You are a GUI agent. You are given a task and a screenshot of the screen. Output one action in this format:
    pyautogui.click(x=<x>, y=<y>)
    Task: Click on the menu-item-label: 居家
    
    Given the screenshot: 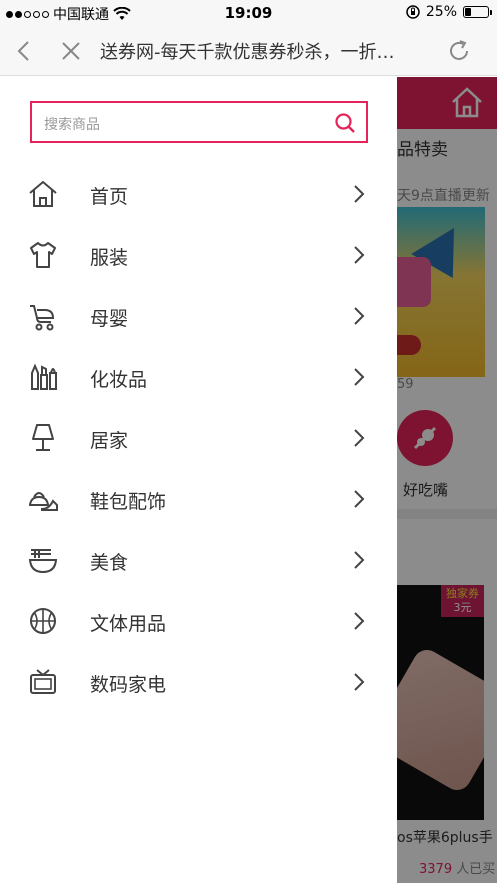 What is the action you would take?
    pyautogui.click(x=109, y=441)
    